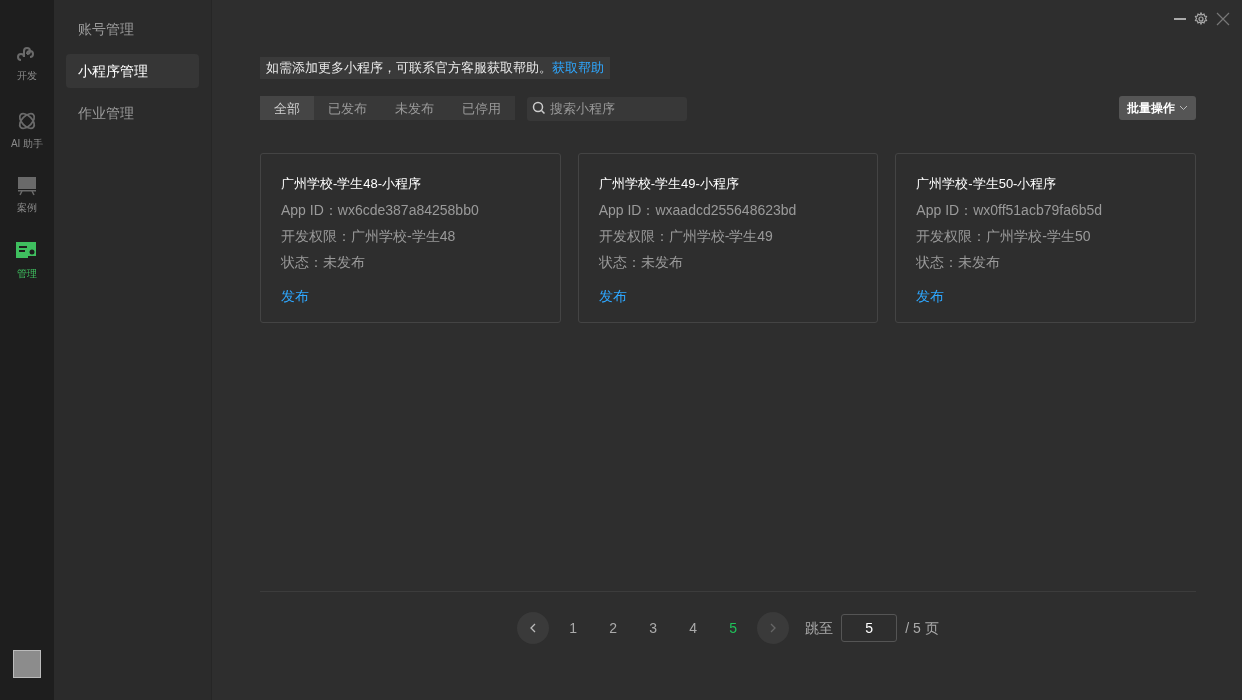 Image resolution: width=1242 pixels, height=700 pixels. I want to click on caret-icon, so click(1183, 108).